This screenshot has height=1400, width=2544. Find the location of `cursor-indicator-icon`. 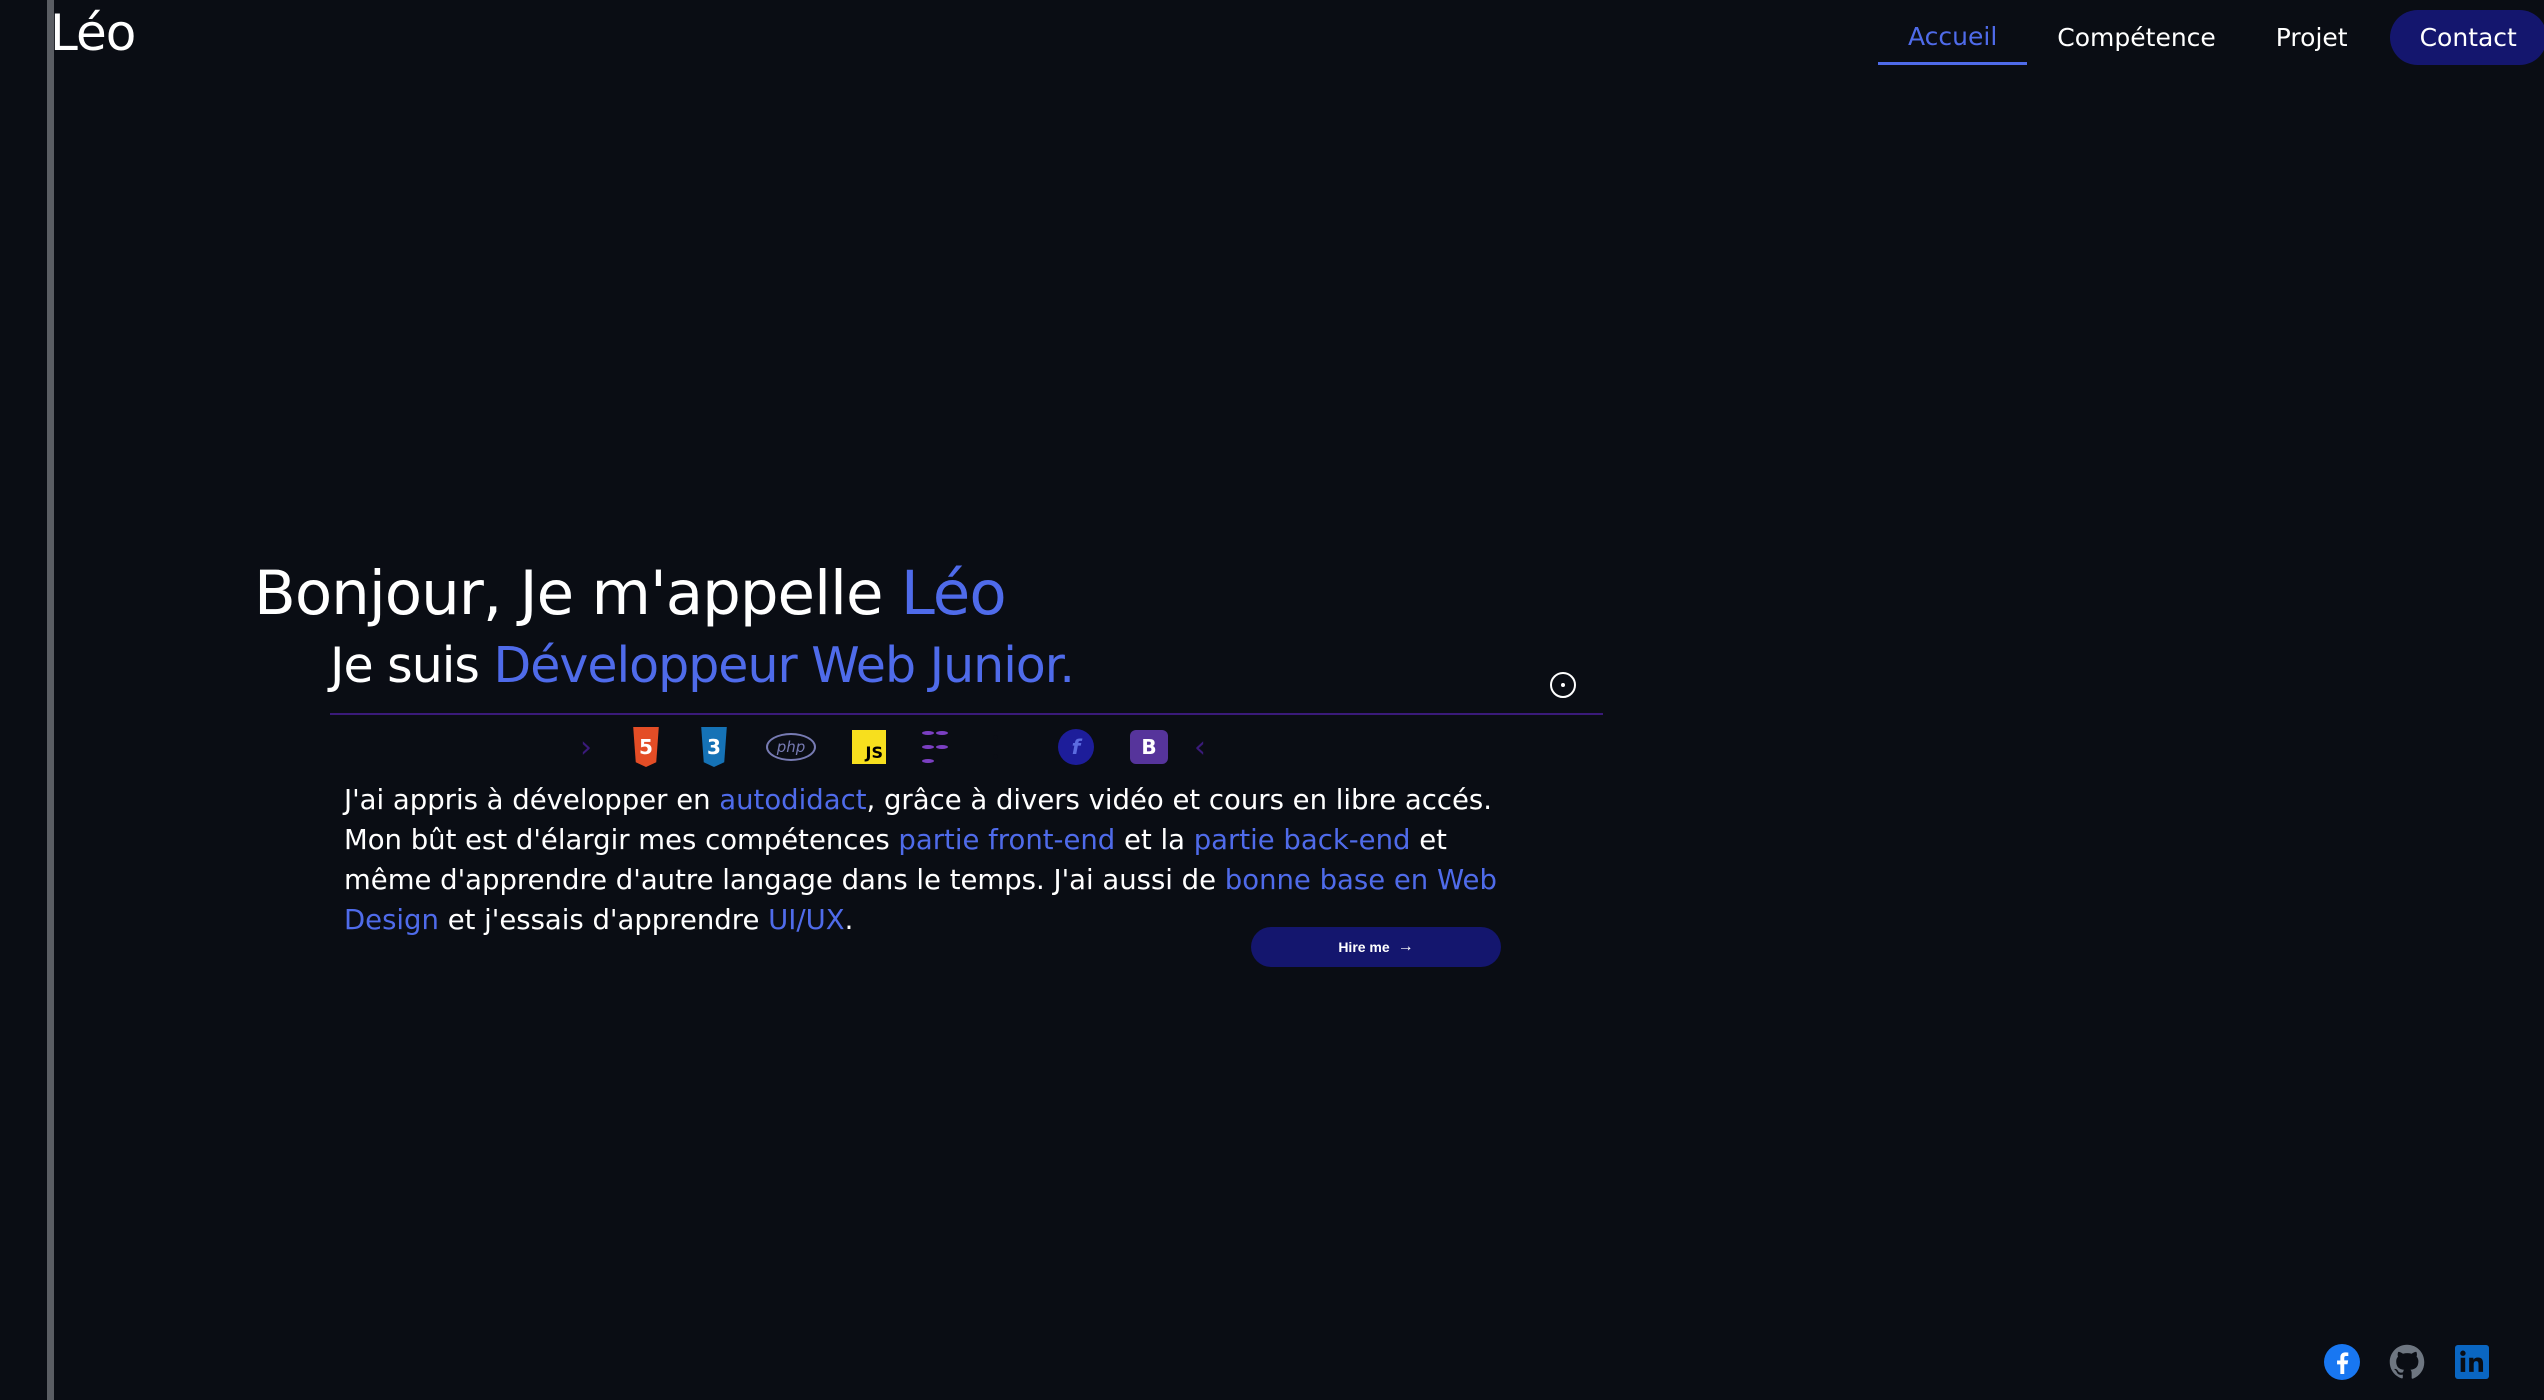

cursor-indicator-icon is located at coordinates (1563, 685).